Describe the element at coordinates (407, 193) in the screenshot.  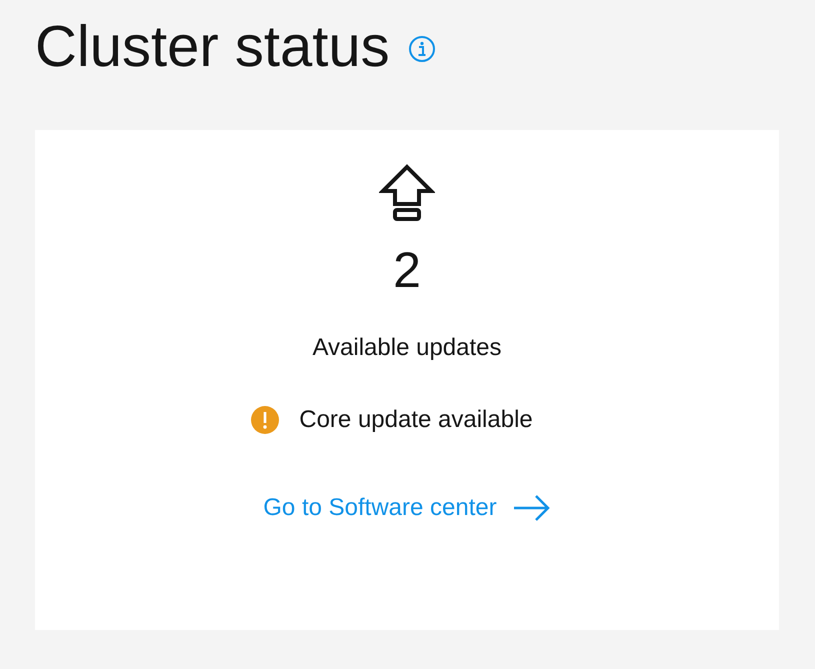
I see `upload-arrow-icon` at that location.